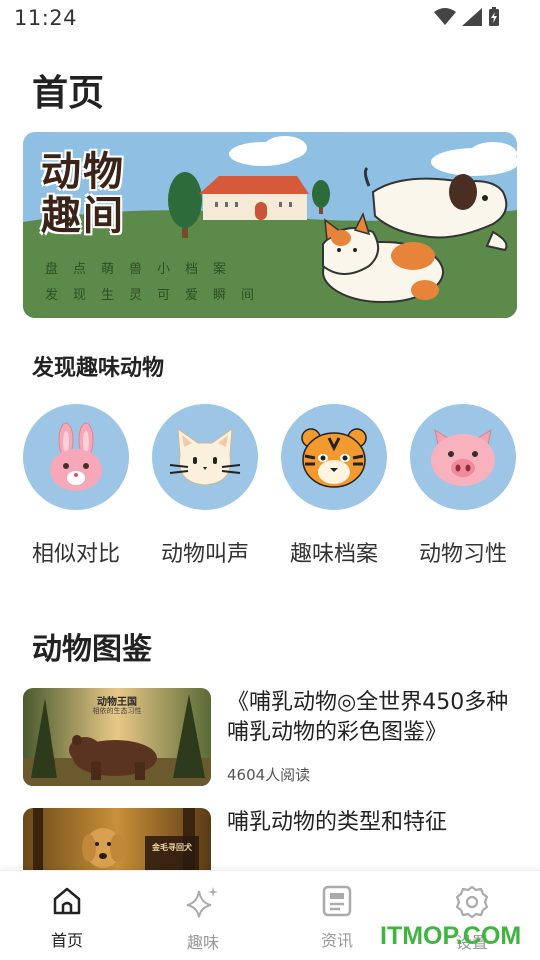 The width and height of the screenshot is (540, 960). I want to click on wifi-icon, so click(445, 16).